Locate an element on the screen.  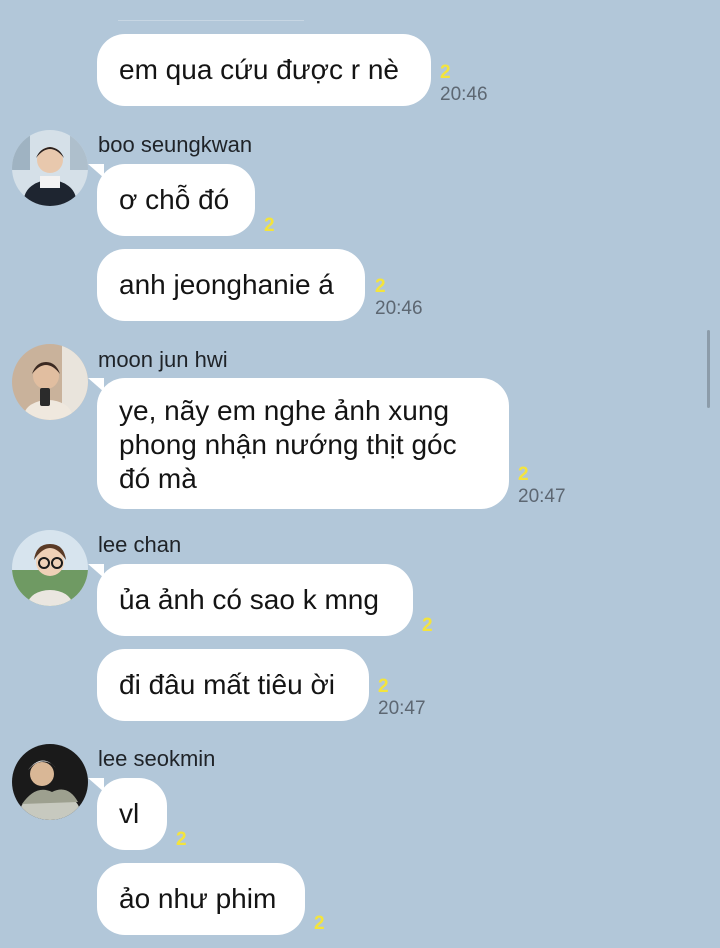
message-bubble: anh jeonghanie á is located at coordinates (231, 285).